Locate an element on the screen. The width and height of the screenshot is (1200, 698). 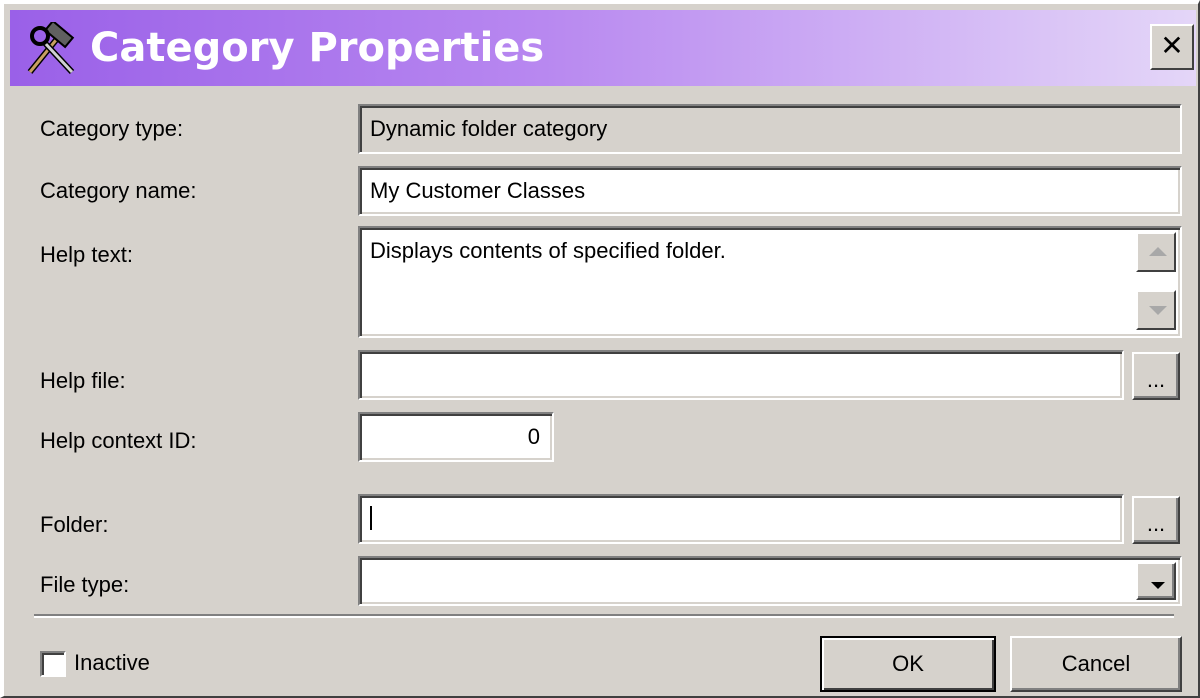
chevron-down-icon is located at coordinates (1158, 585).